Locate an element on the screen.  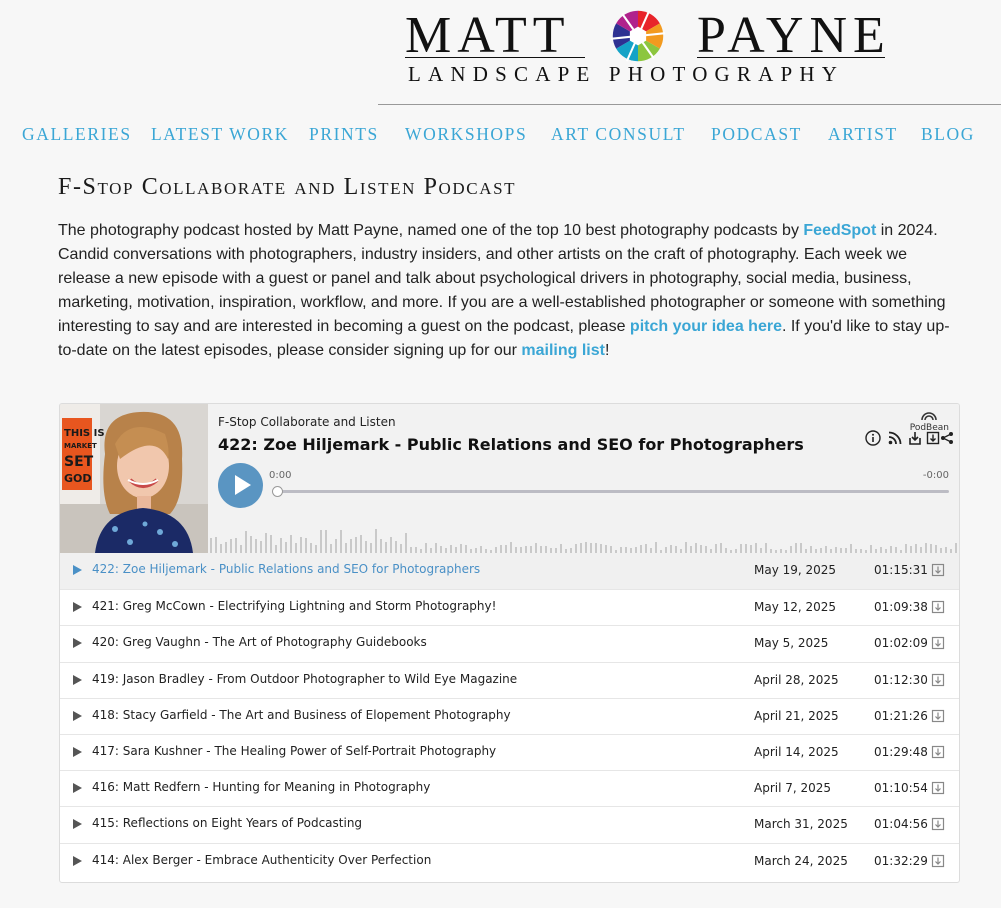
pitch-idea-link: pitch your idea here is located at coordinates (706, 326).